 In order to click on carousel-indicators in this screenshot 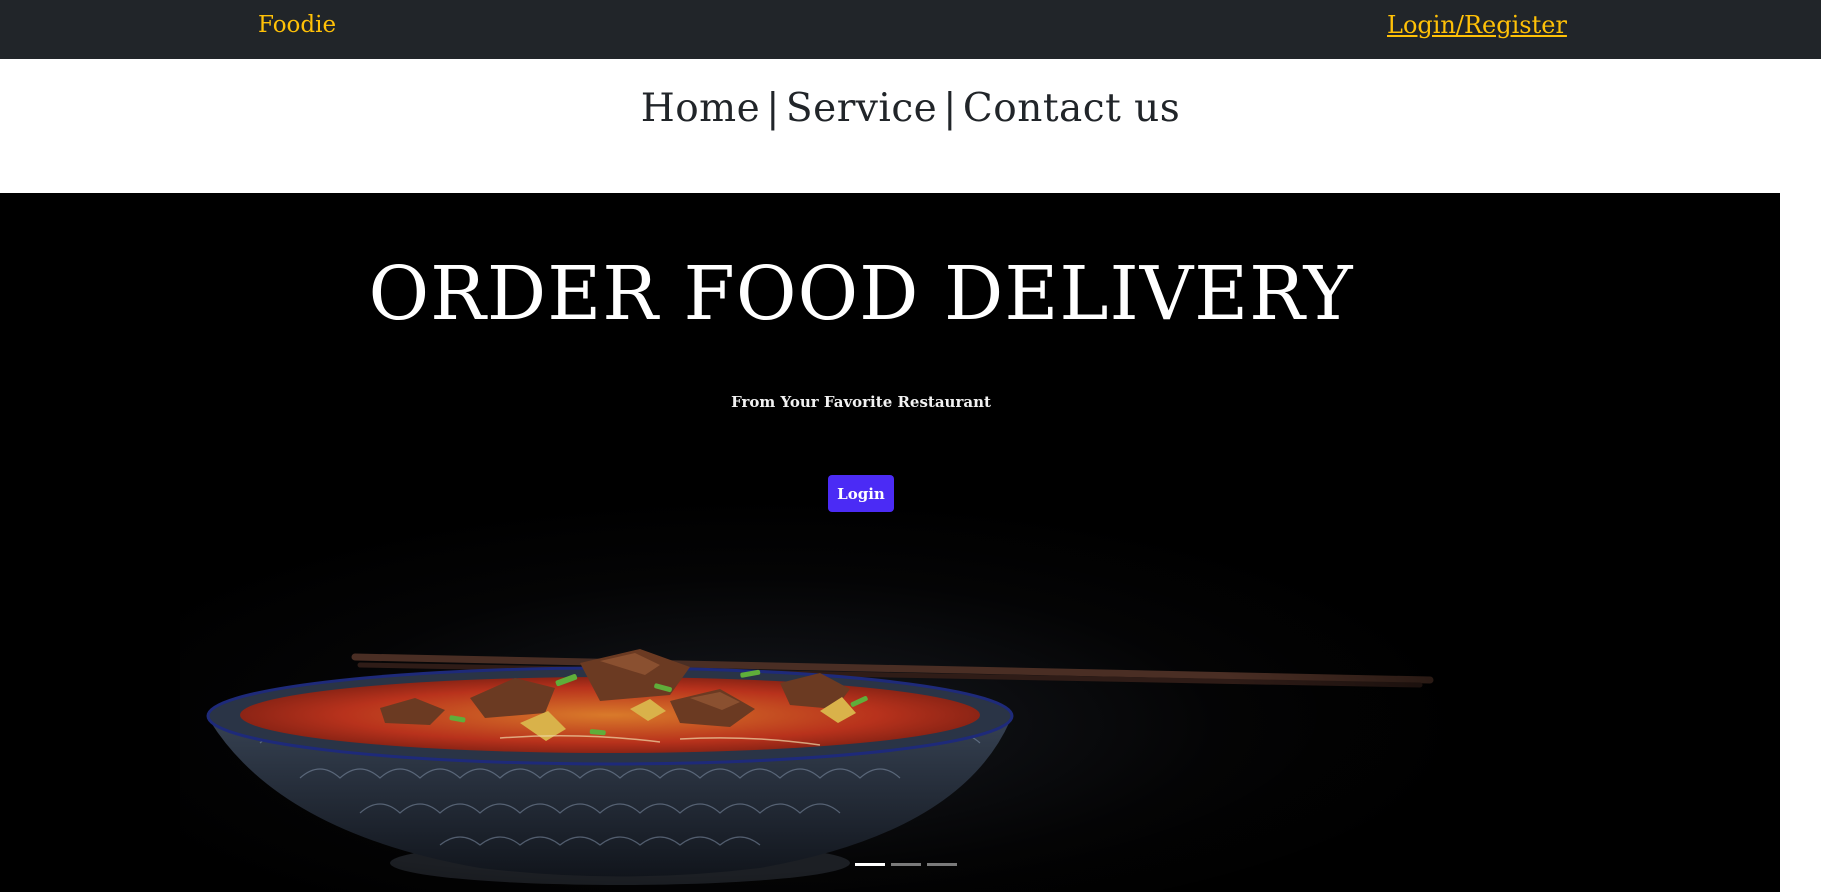, I will do `click(906, 864)`.